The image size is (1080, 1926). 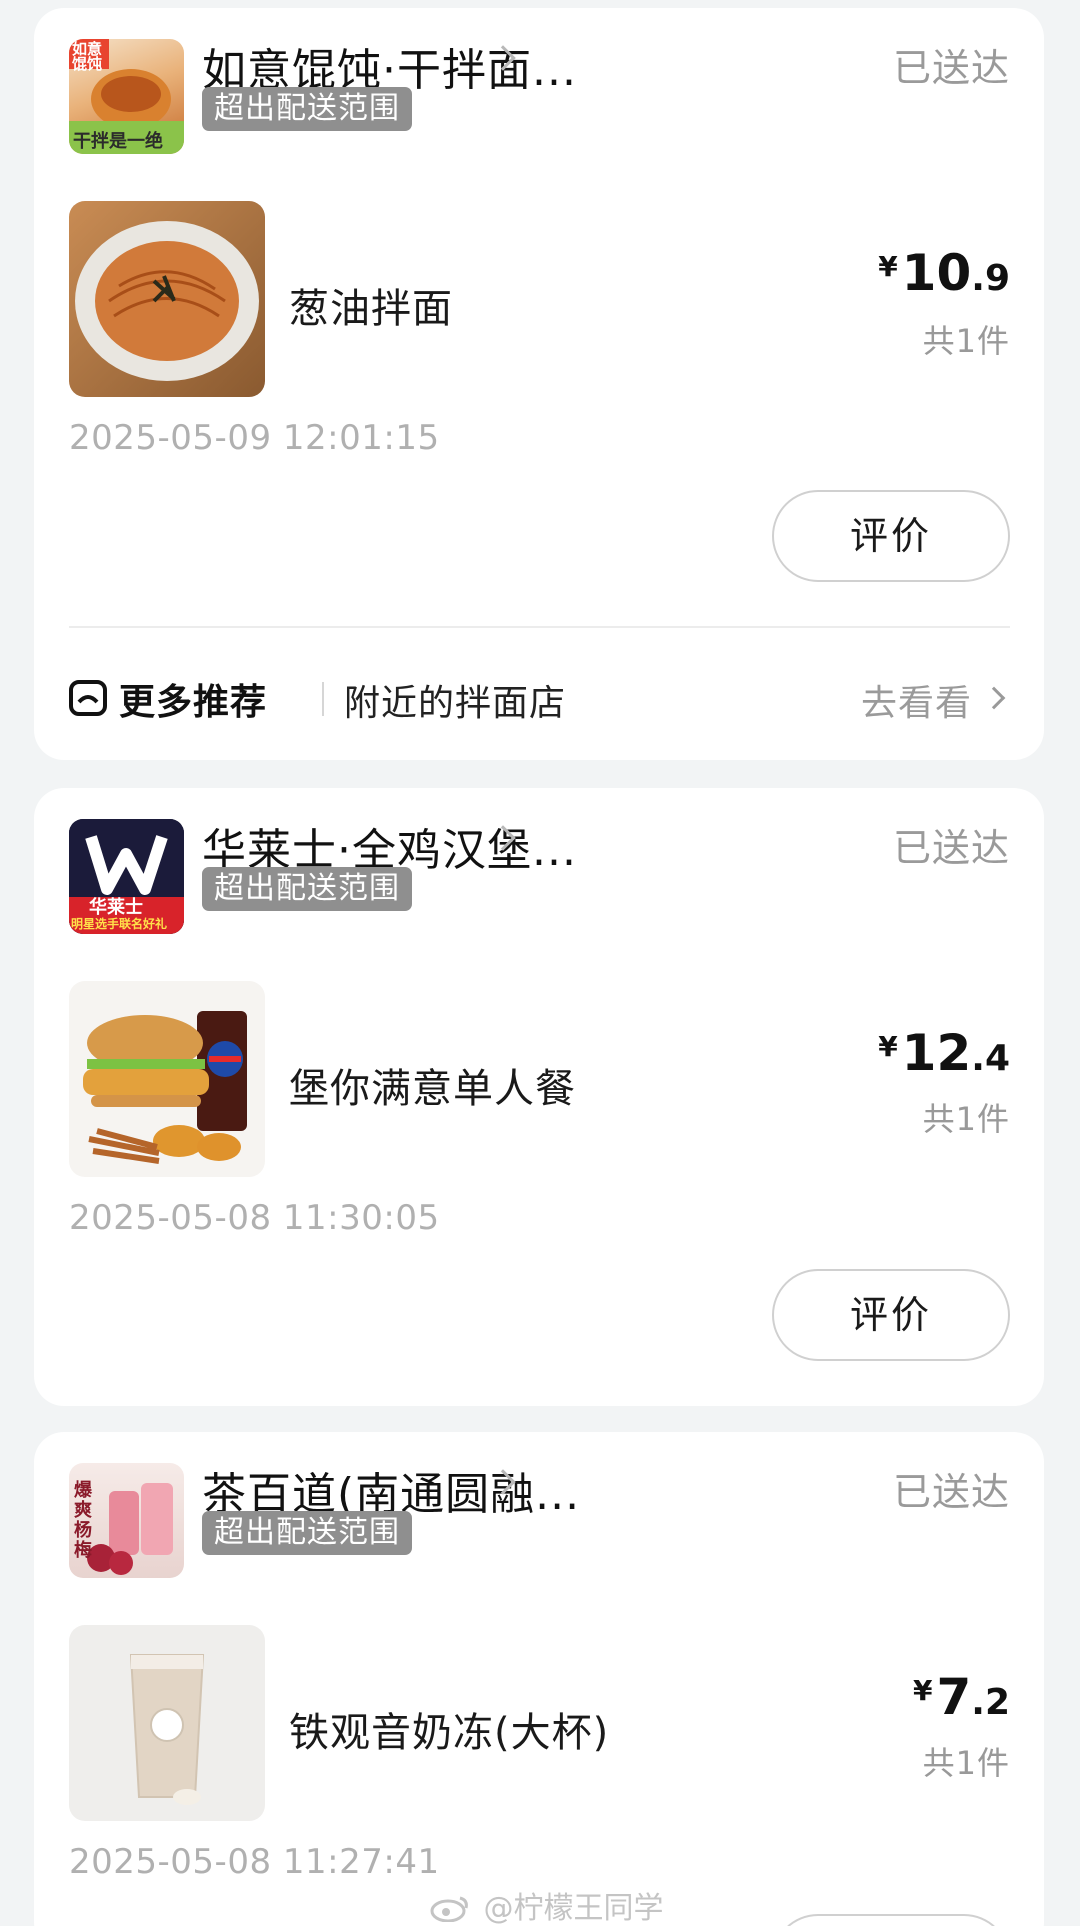 What do you see at coordinates (916, 700) in the screenshot?
I see `go-see-link: 去看看` at bounding box center [916, 700].